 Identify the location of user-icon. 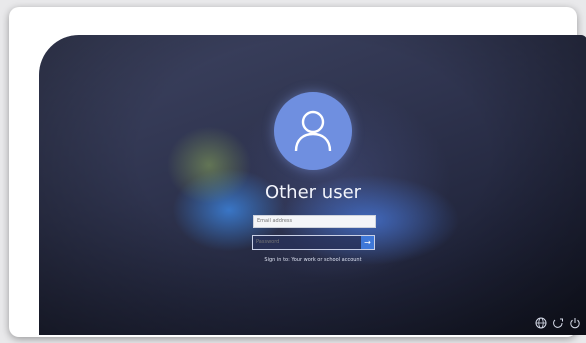
(313, 131).